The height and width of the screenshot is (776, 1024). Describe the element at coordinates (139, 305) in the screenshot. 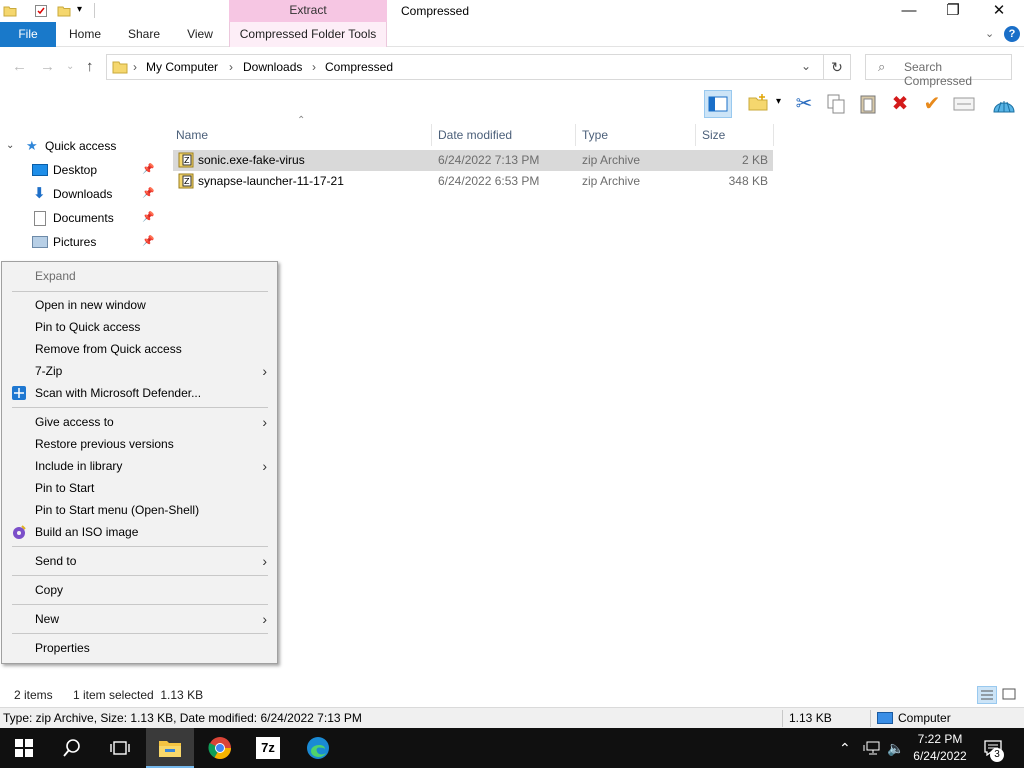

I see `menu-item-open-new-window: Open in new window` at that location.